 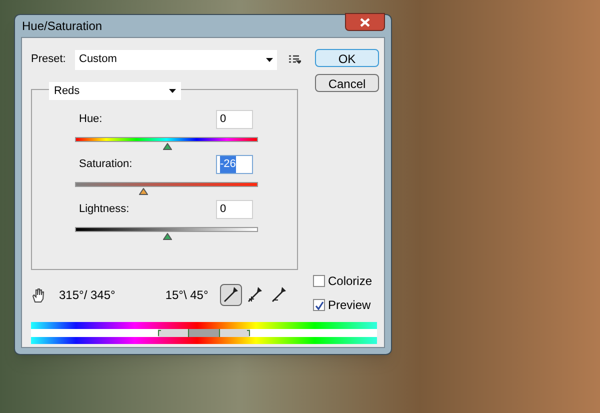 What do you see at coordinates (61, 26) in the screenshot?
I see `window-title: Hue/Saturation` at bounding box center [61, 26].